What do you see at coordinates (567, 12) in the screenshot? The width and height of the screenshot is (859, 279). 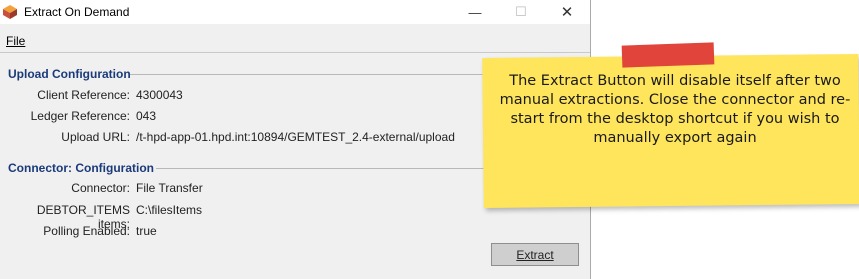 I see `close-button: ✕` at bounding box center [567, 12].